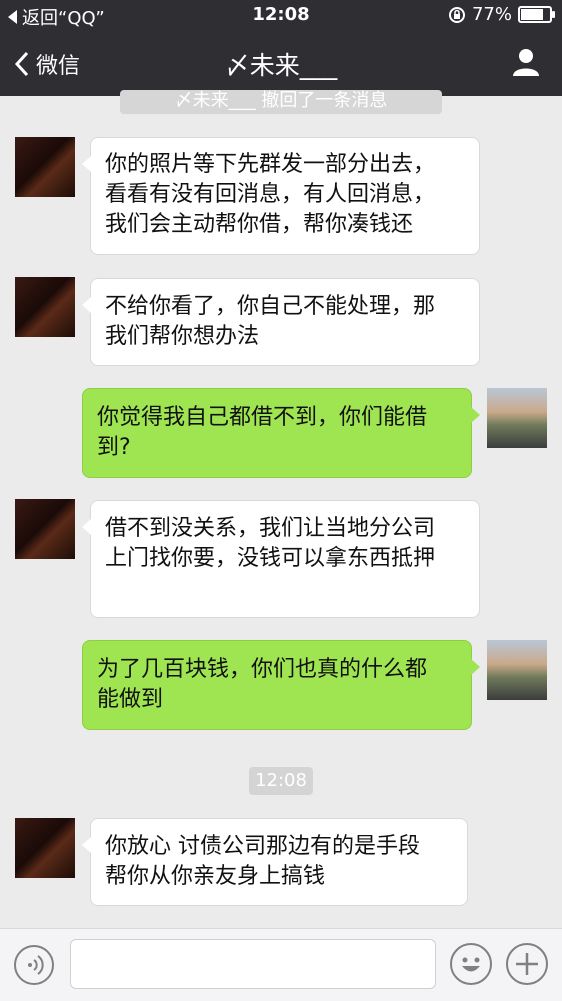 The height and width of the screenshot is (1001, 562). Describe the element at coordinates (270, 164) in the screenshot. I see `message-line: 你的照片等下先群发一部分出去，` at that location.